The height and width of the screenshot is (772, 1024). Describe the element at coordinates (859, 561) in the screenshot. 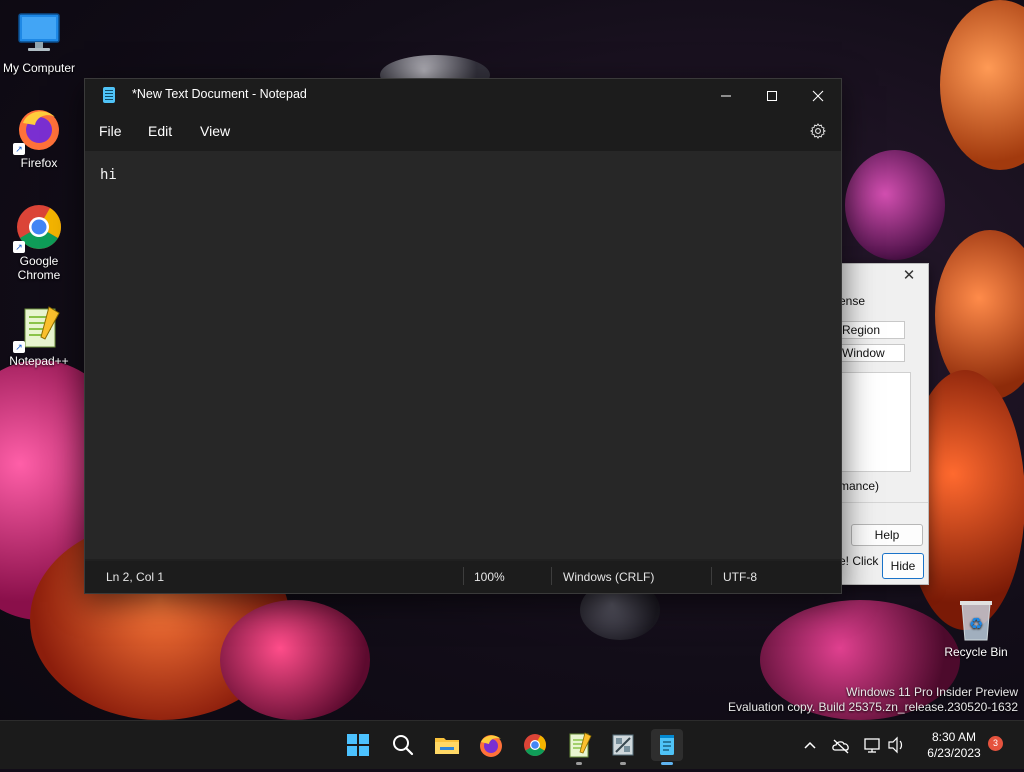

I see `click-hint-text: e! Click` at that location.